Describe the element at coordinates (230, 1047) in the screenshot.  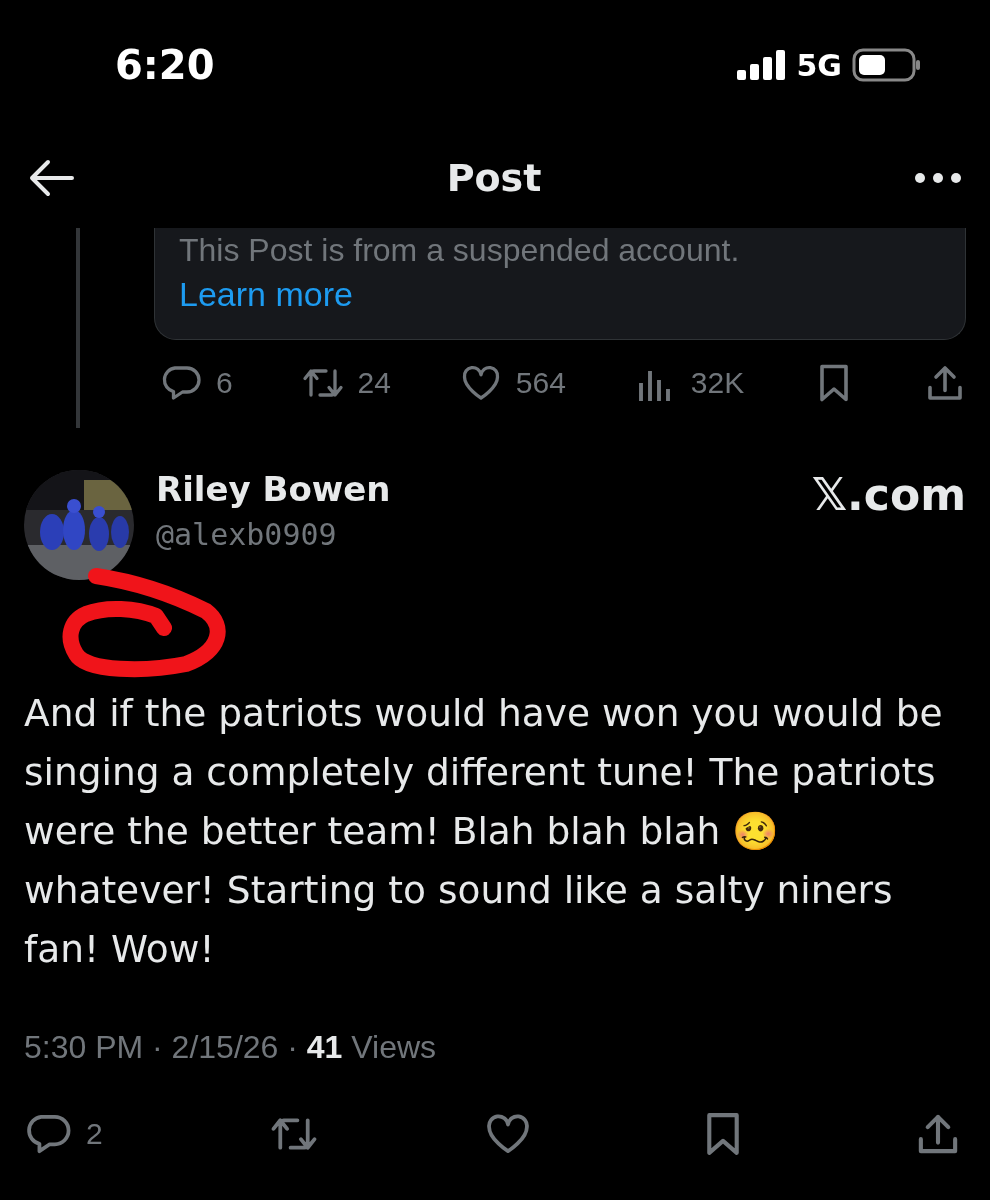
I see `post-timestamp: 5:30 PM · 2/15/26 · 41 Views` at that location.